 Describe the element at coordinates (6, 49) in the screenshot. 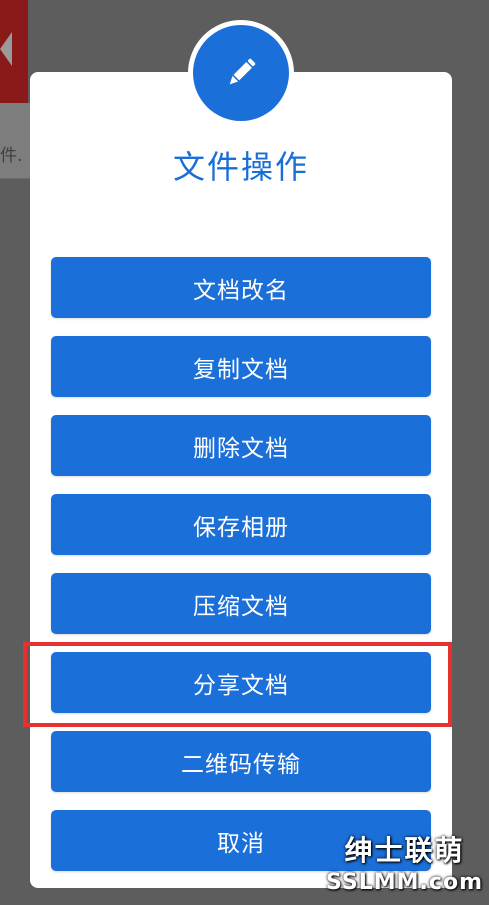

I see `back-arrow-icon` at that location.